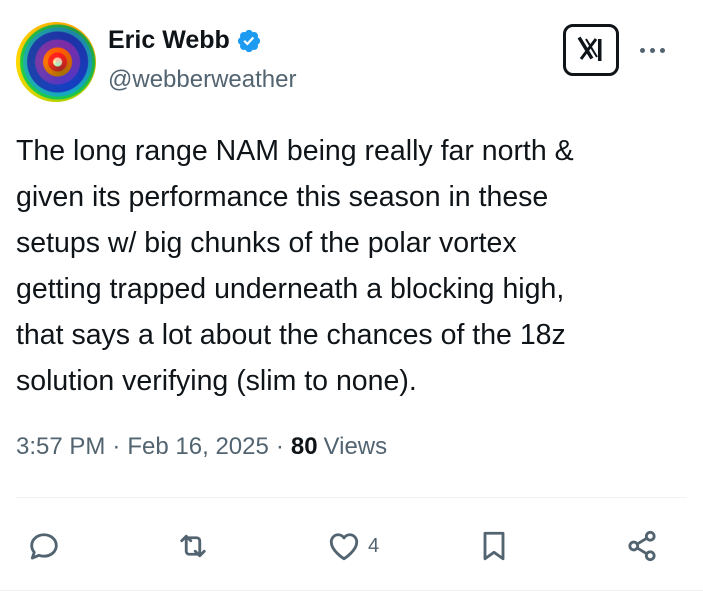 The image size is (703, 602). I want to click on bookmark-button, so click(494, 546).